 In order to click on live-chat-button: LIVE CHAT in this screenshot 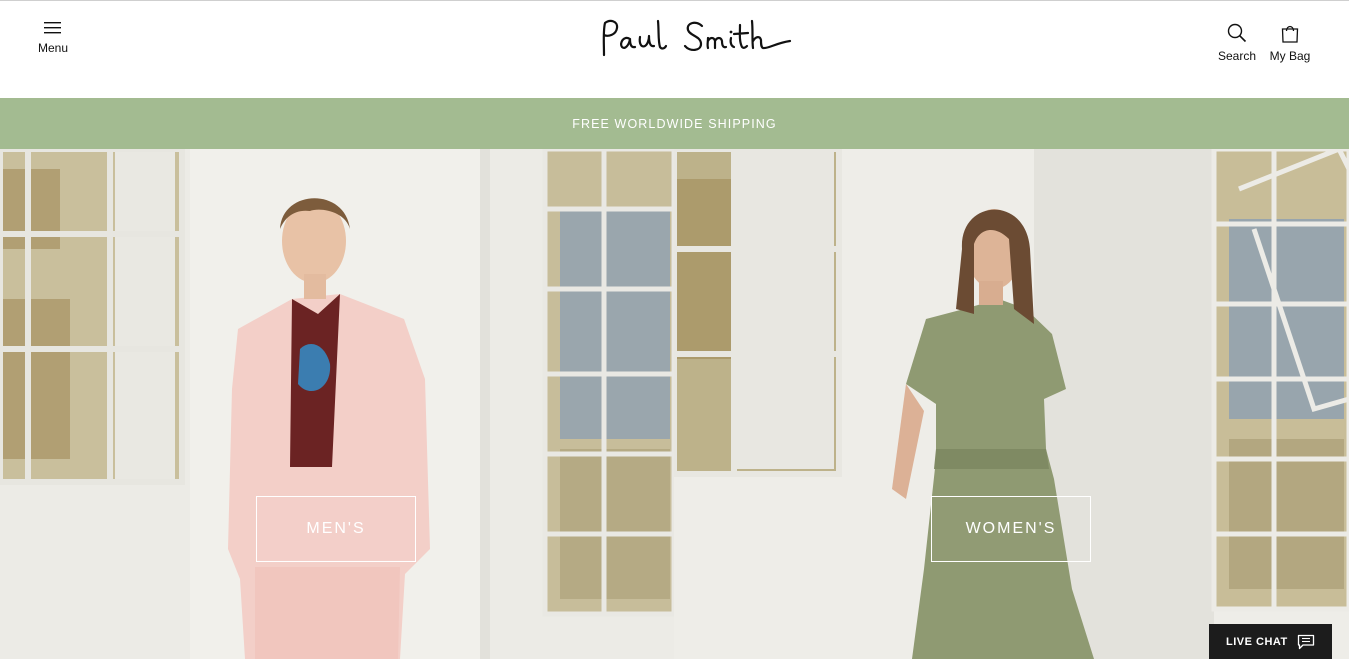, I will do `click(1270, 641)`.